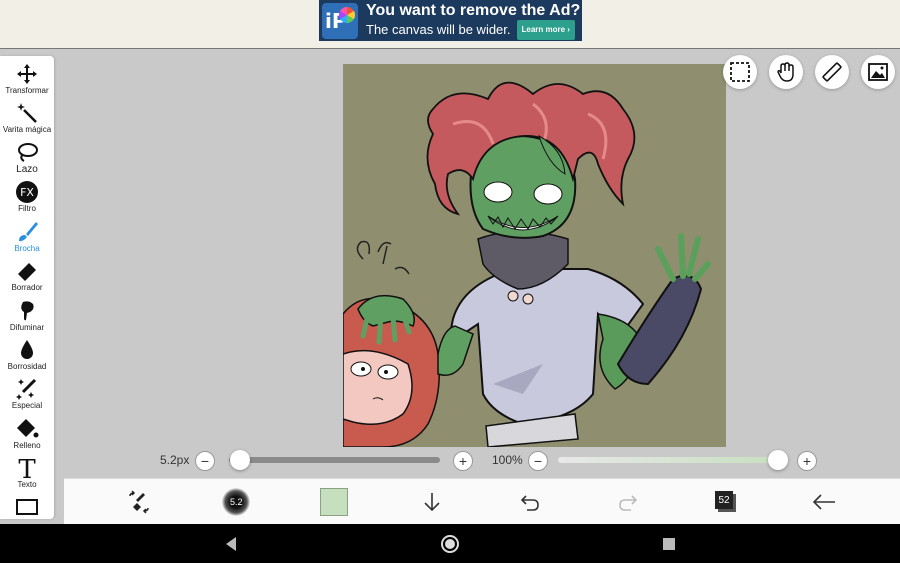  Describe the element at coordinates (673, 460) in the screenshot. I see `opacity-slider` at that location.